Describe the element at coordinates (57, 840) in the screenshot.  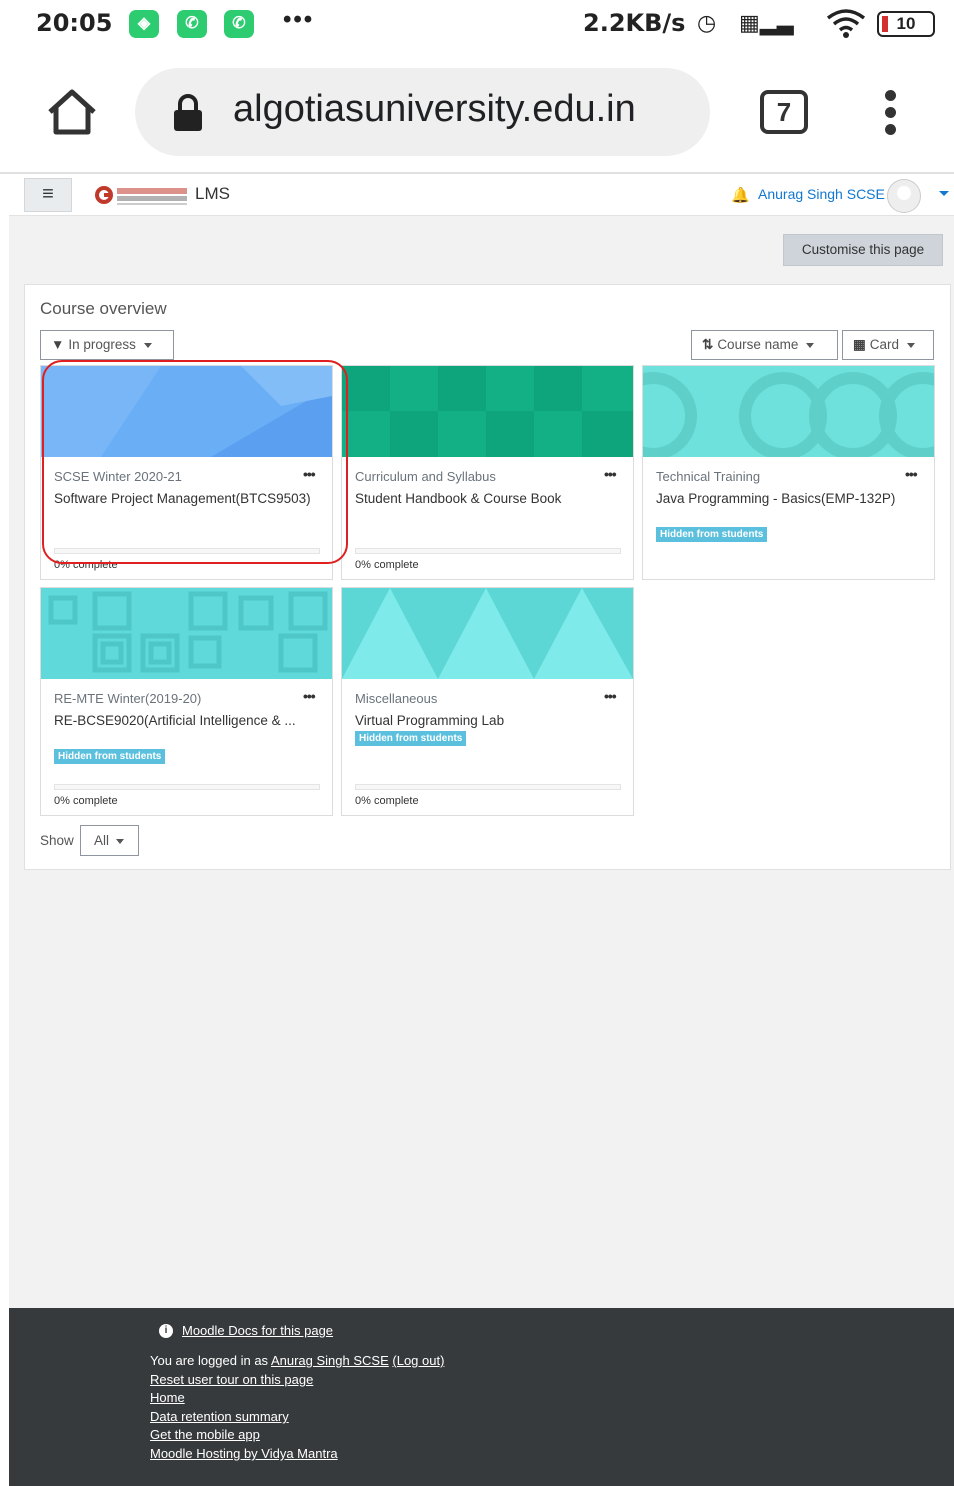
I see `show-label: Show` at that location.